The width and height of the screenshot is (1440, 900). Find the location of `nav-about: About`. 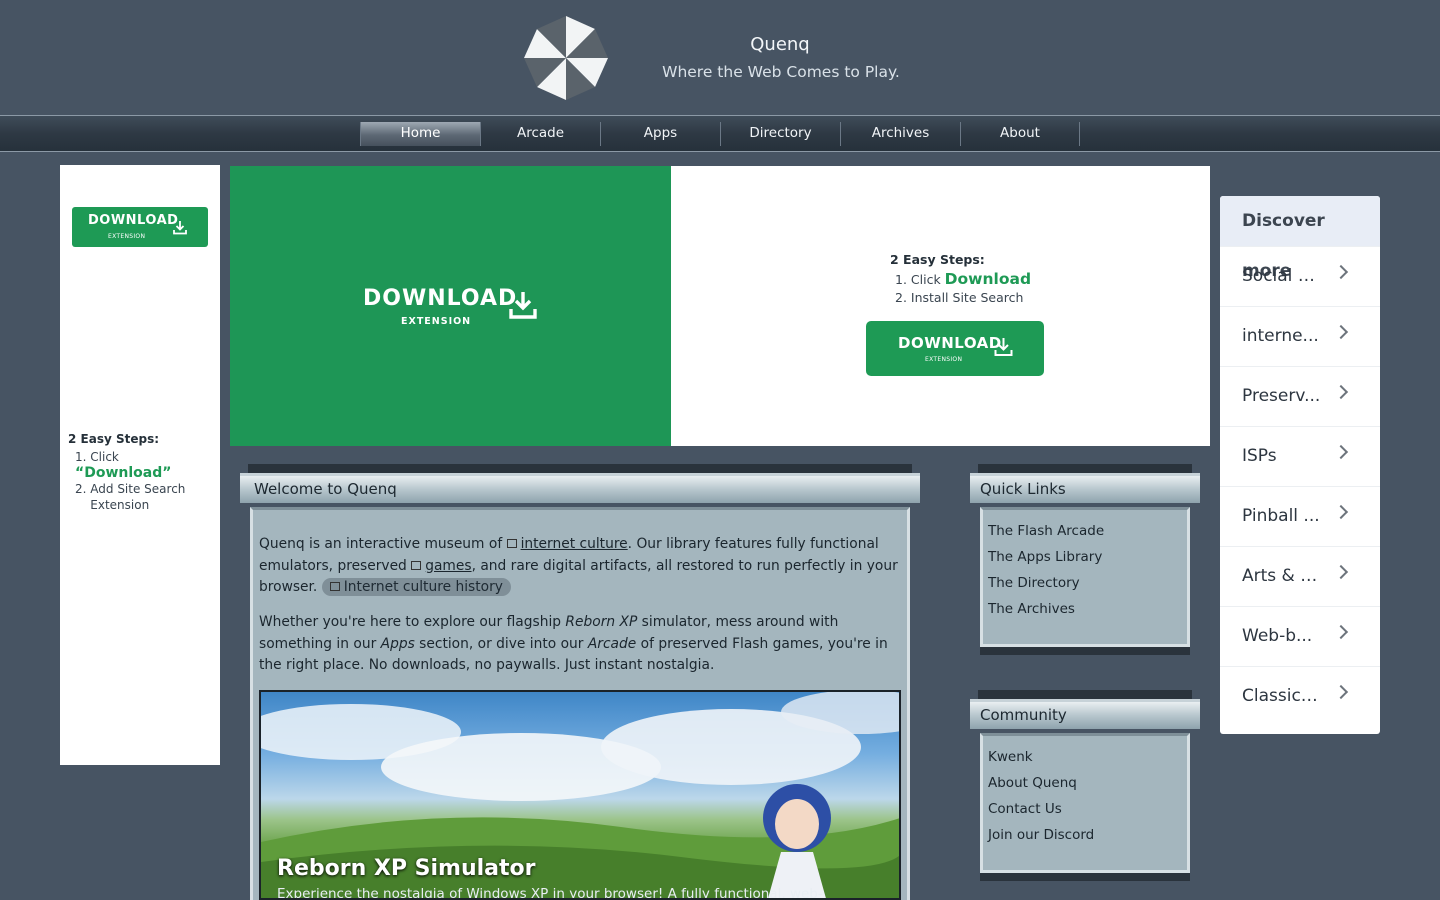

nav-about: About is located at coordinates (1020, 134).